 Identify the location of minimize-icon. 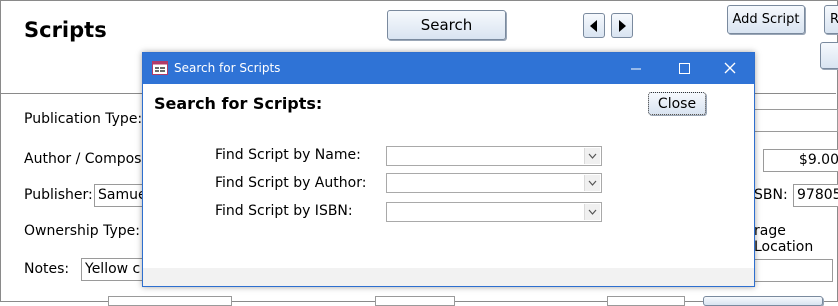
(636, 69).